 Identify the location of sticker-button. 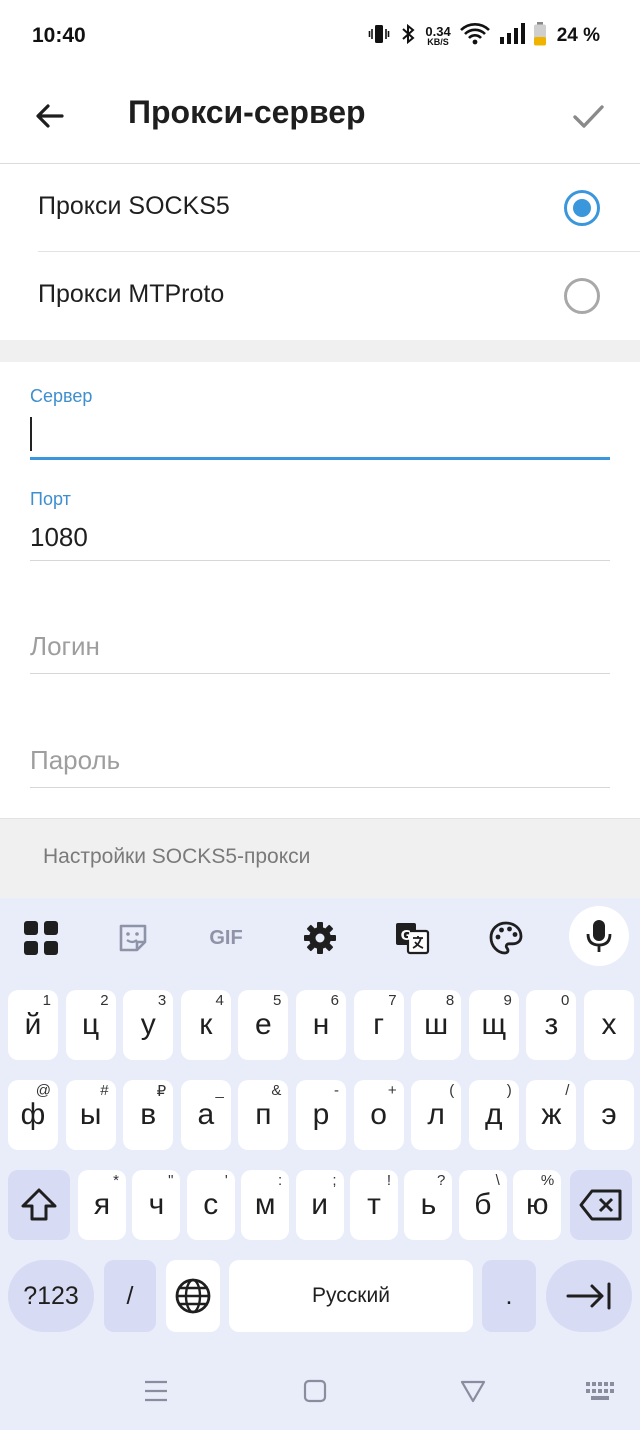
(133, 938).